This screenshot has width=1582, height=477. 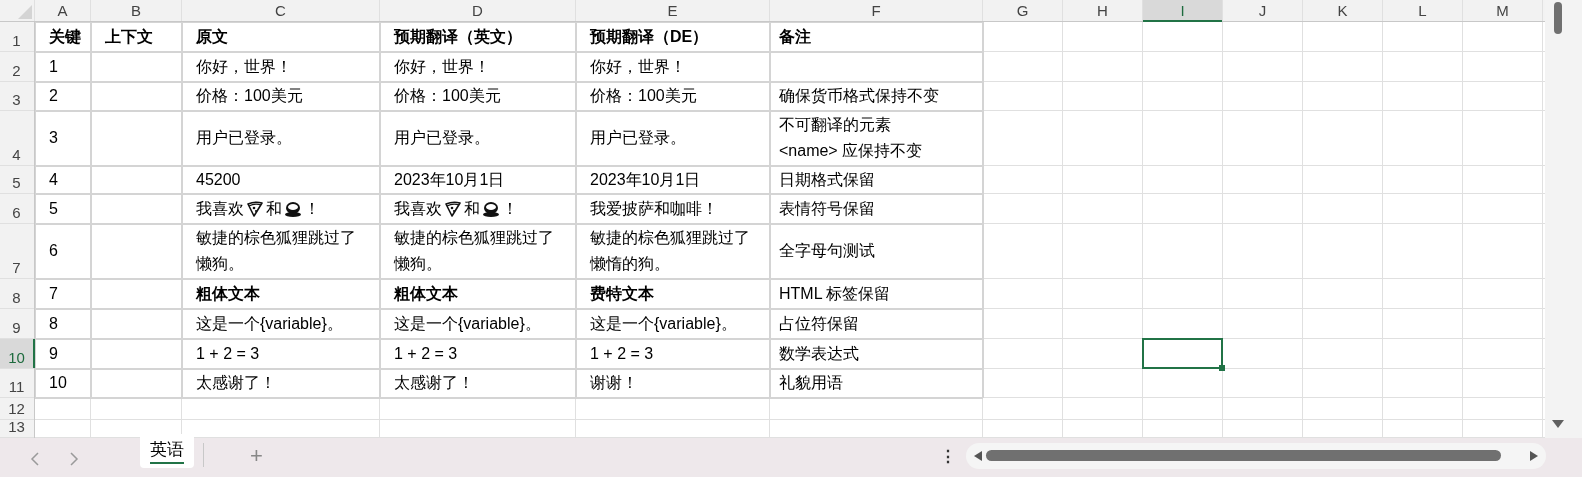 What do you see at coordinates (53, 208) in the screenshot?
I see `table-cell-text: 5` at bounding box center [53, 208].